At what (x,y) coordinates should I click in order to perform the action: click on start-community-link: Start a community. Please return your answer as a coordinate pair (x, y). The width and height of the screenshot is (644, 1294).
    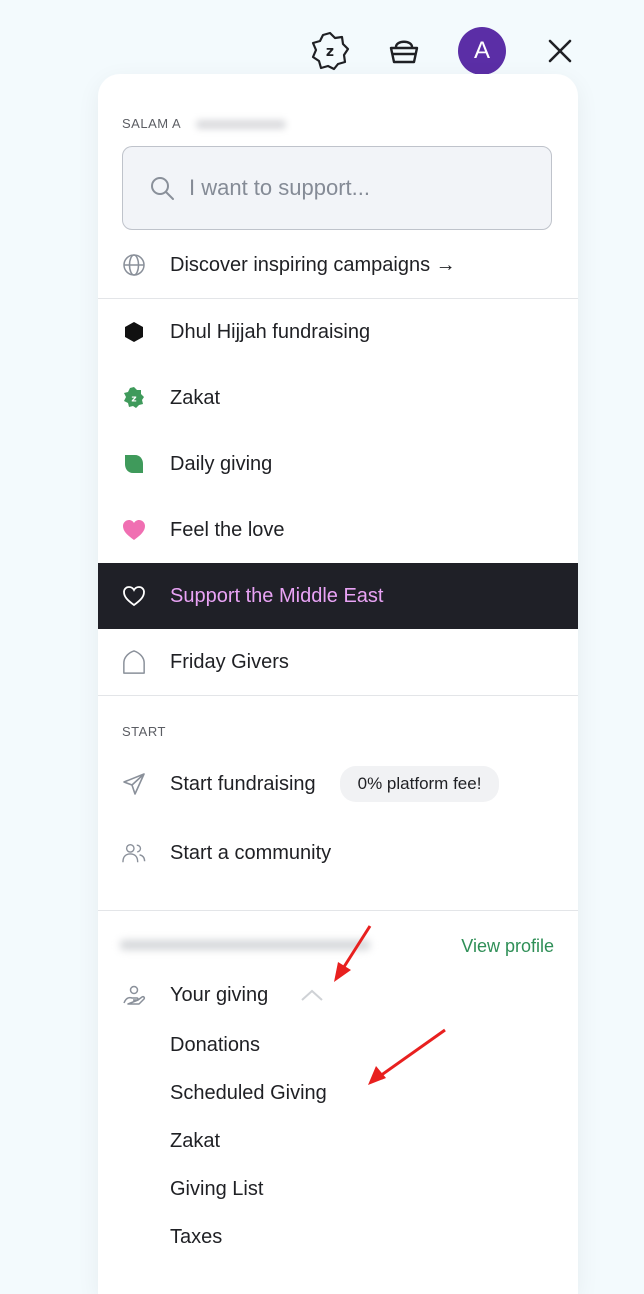
    Looking at the image, I should click on (338, 853).